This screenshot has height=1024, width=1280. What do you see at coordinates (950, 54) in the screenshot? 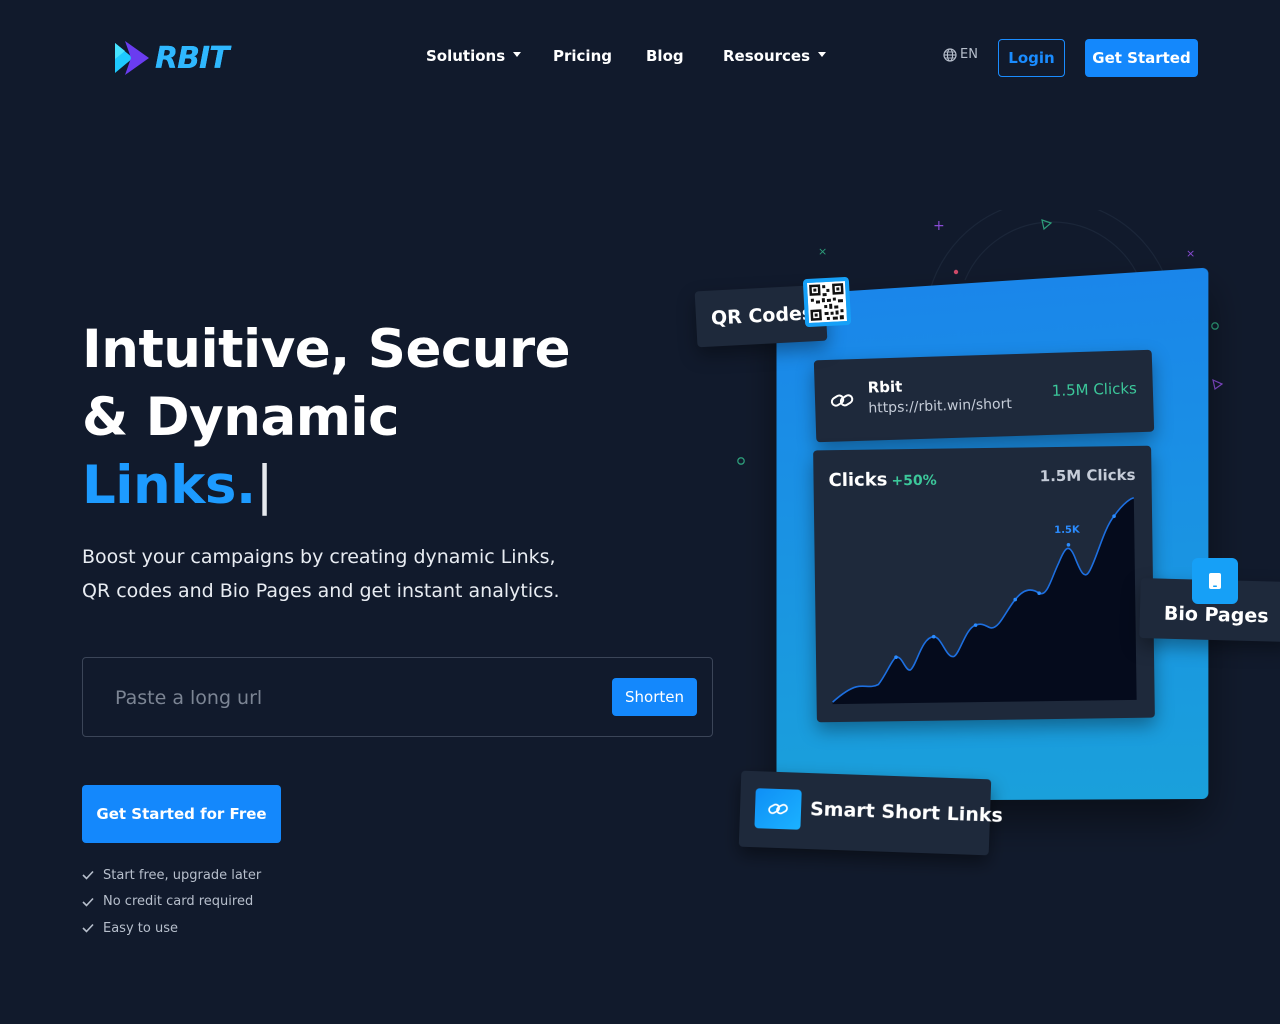
I see `globe-icon` at bounding box center [950, 54].